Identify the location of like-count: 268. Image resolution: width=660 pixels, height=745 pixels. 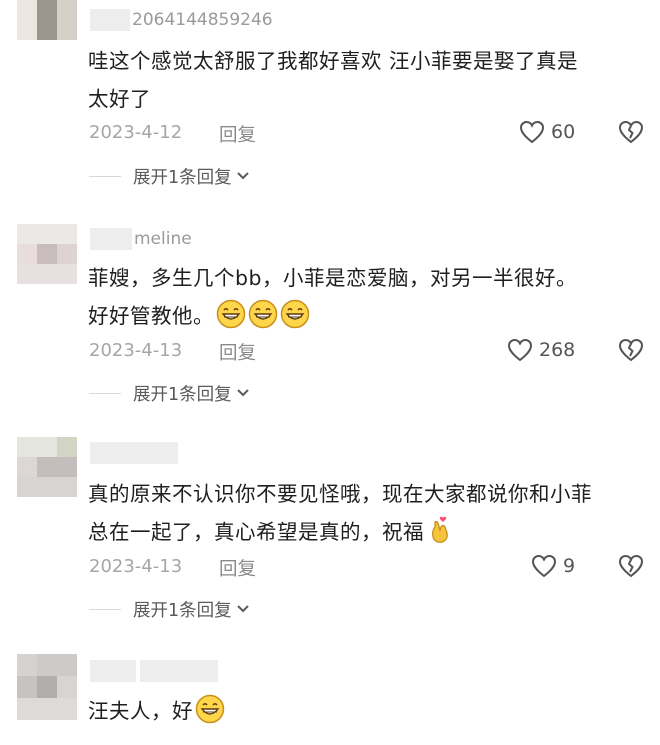
(557, 350).